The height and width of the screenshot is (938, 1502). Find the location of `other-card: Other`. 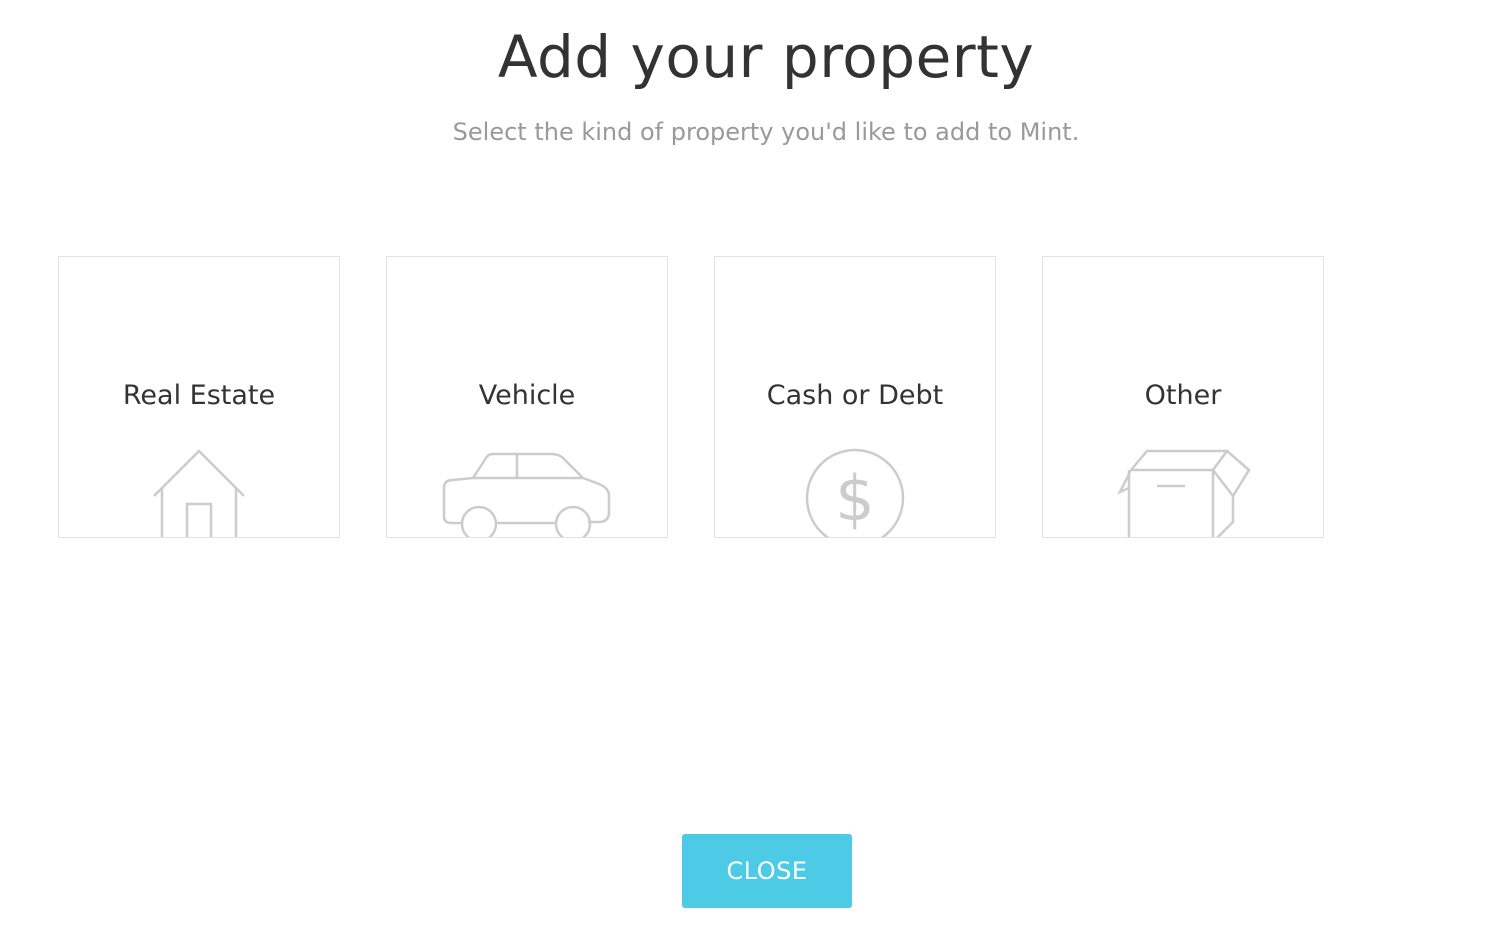

other-card: Other is located at coordinates (1183, 397).